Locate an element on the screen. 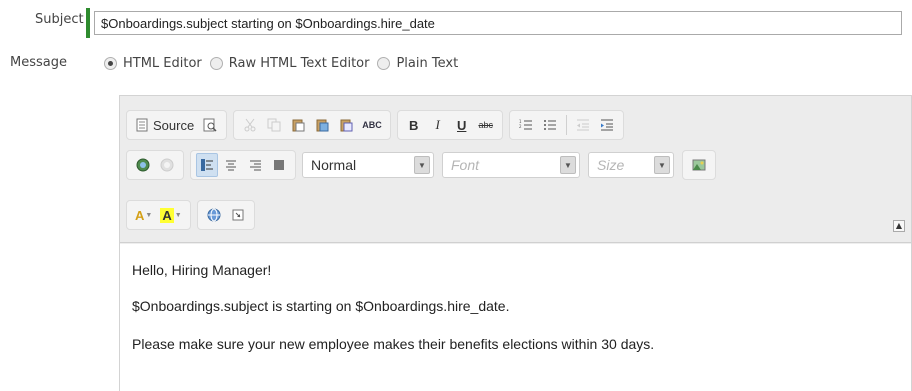 The height and width of the screenshot is (391, 912). font-placeholder: Font is located at coordinates (465, 165).